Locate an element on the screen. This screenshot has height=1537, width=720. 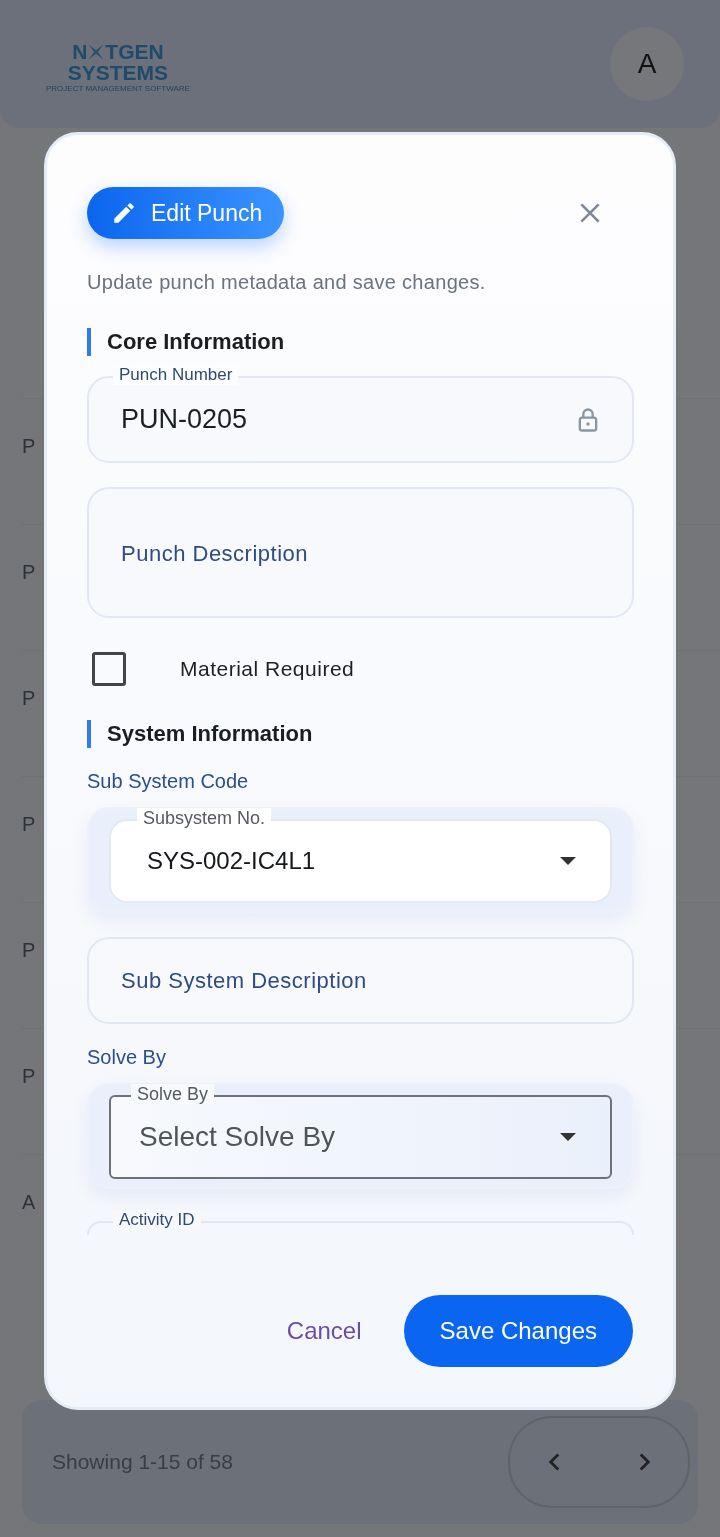
avatar-button: A is located at coordinates (647, 64).